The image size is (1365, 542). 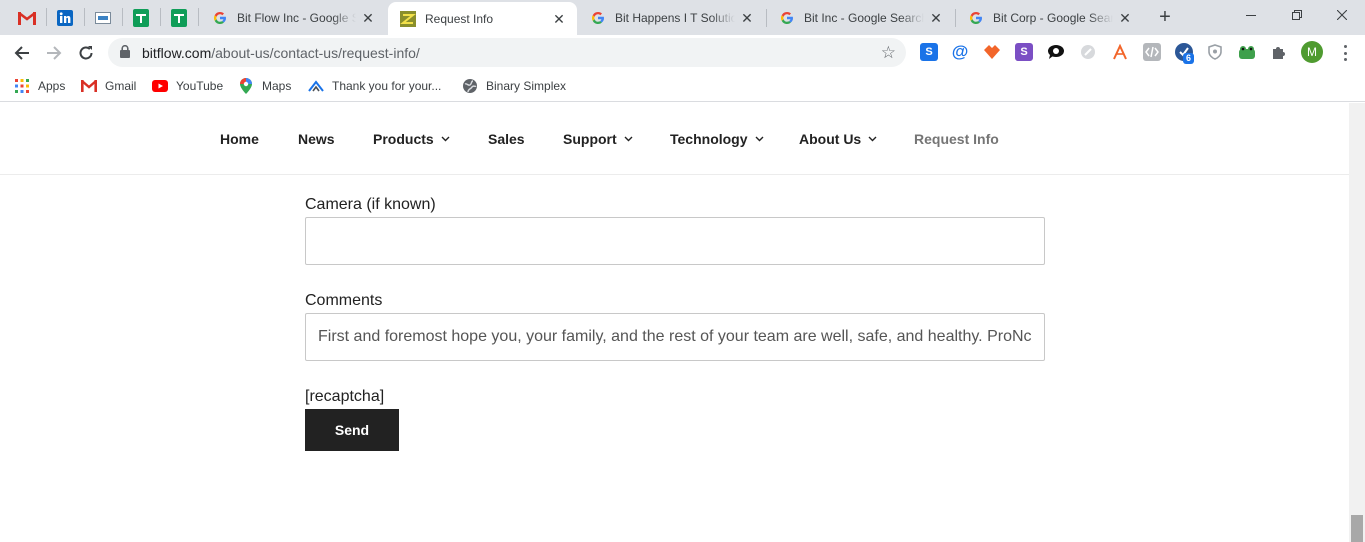 What do you see at coordinates (296, 17) in the screenshot?
I see `tab-title: Bit Flow Inc - Google Search` at bounding box center [296, 17].